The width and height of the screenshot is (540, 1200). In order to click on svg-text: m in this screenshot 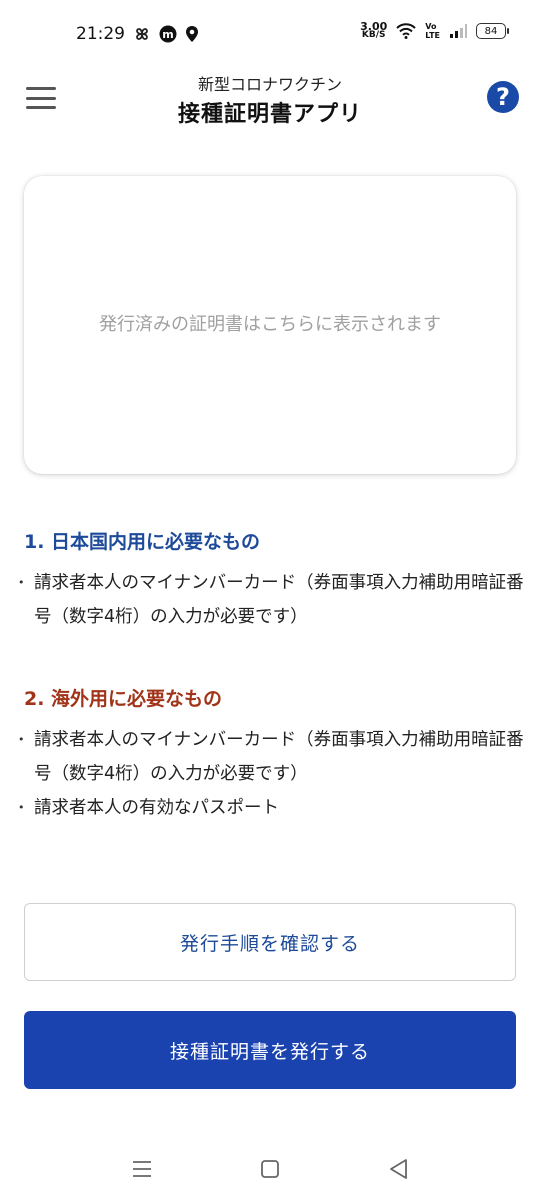, I will do `click(167, 34)`.